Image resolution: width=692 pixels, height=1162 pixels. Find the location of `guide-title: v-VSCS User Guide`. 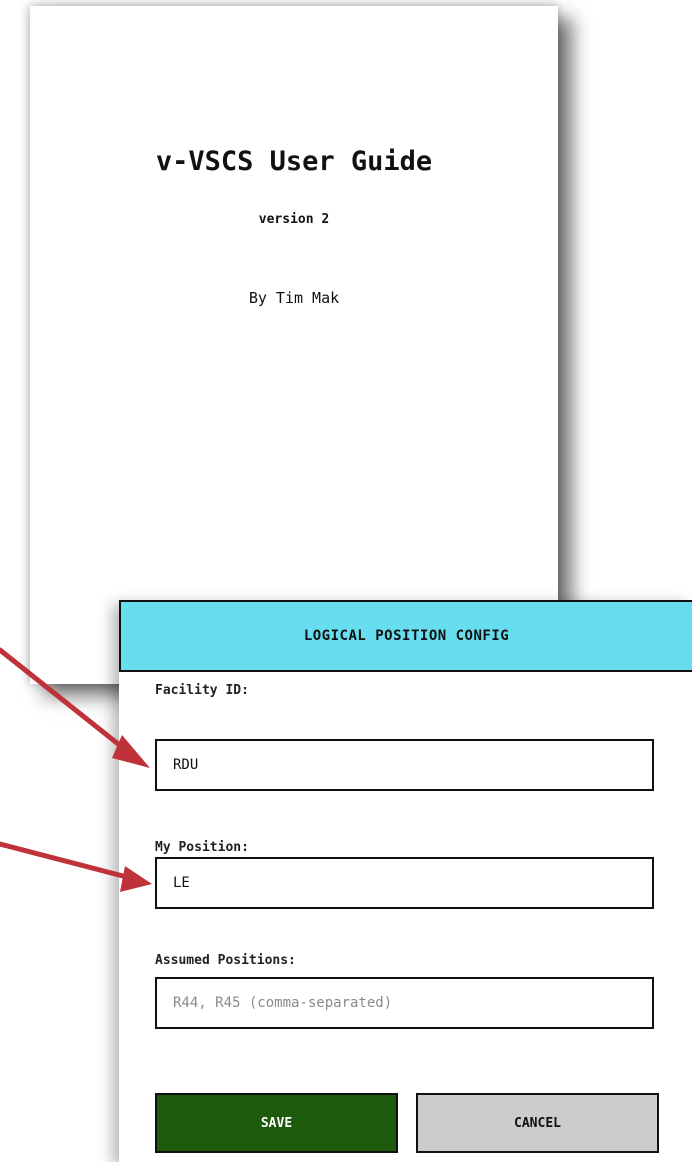

guide-title: v-VSCS User Guide is located at coordinates (294, 161).